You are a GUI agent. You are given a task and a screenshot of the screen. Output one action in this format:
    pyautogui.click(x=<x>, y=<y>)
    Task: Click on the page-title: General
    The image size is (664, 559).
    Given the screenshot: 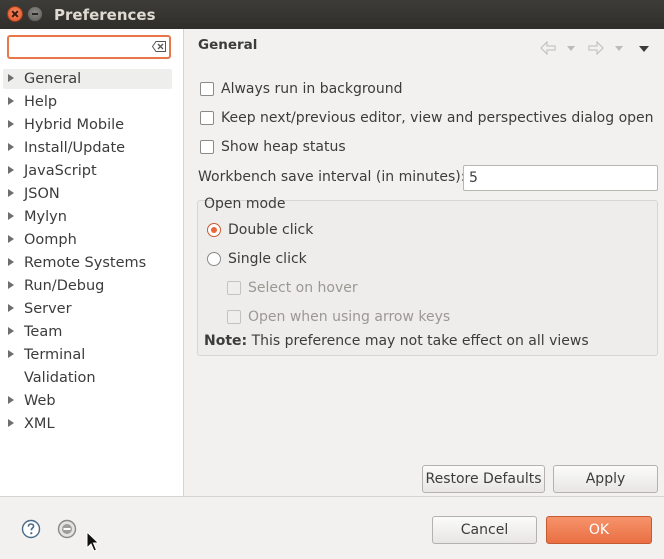 What is the action you would take?
    pyautogui.click(x=228, y=45)
    